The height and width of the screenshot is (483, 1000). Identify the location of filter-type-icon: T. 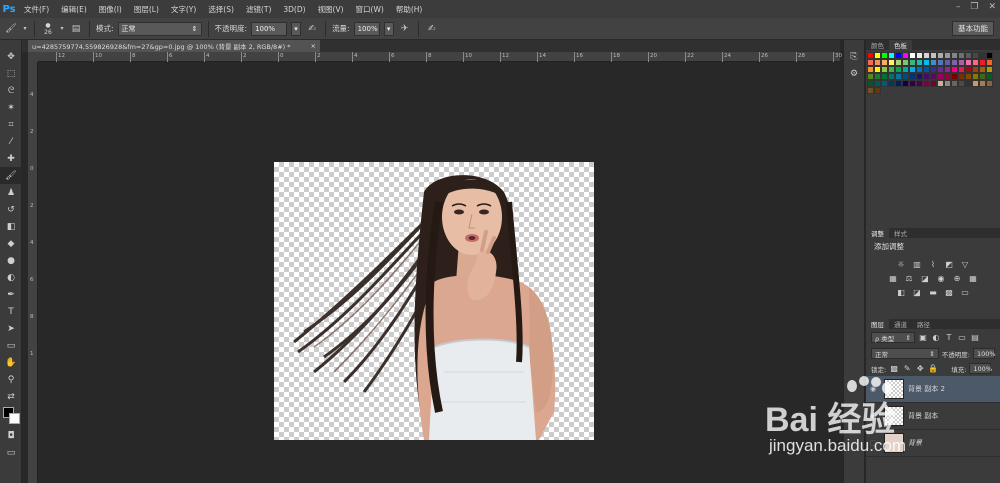
(949, 338).